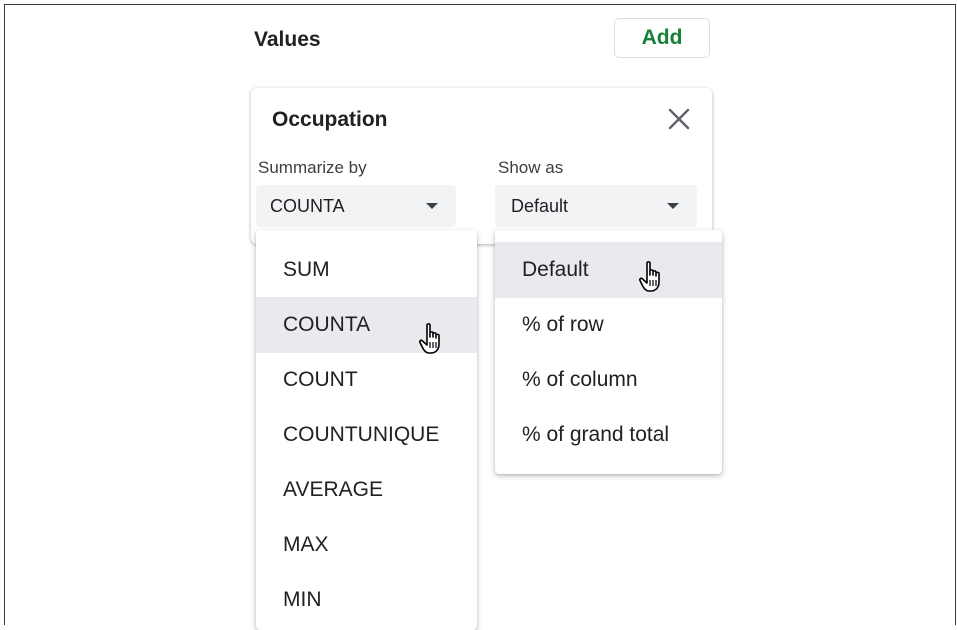 The height and width of the screenshot is (630, 957). What do you see at coordinates (608, 435) in the screenshot?
I see `menu-item-percent-of-grand-total: % of grand total` at bounding box center [608, 435].